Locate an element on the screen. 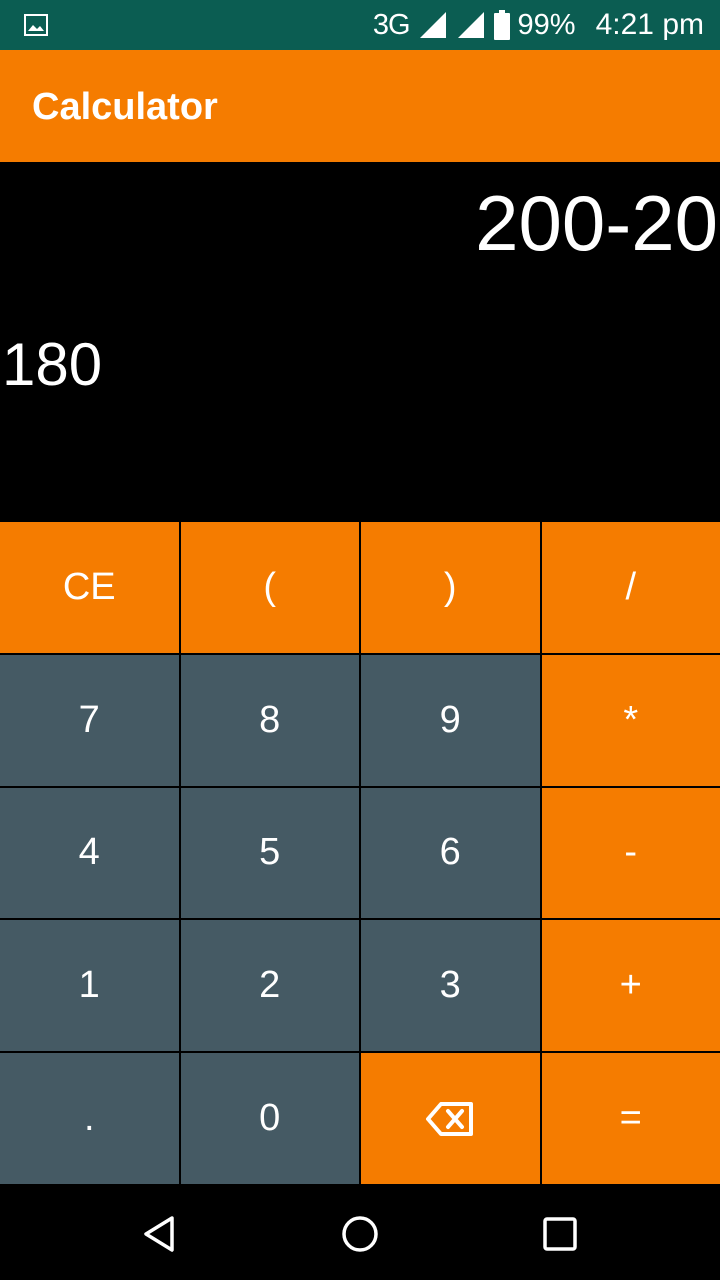 This screenshot has height=1280, width=720. app-bar: Calculator is located at coordinates (360, 106).